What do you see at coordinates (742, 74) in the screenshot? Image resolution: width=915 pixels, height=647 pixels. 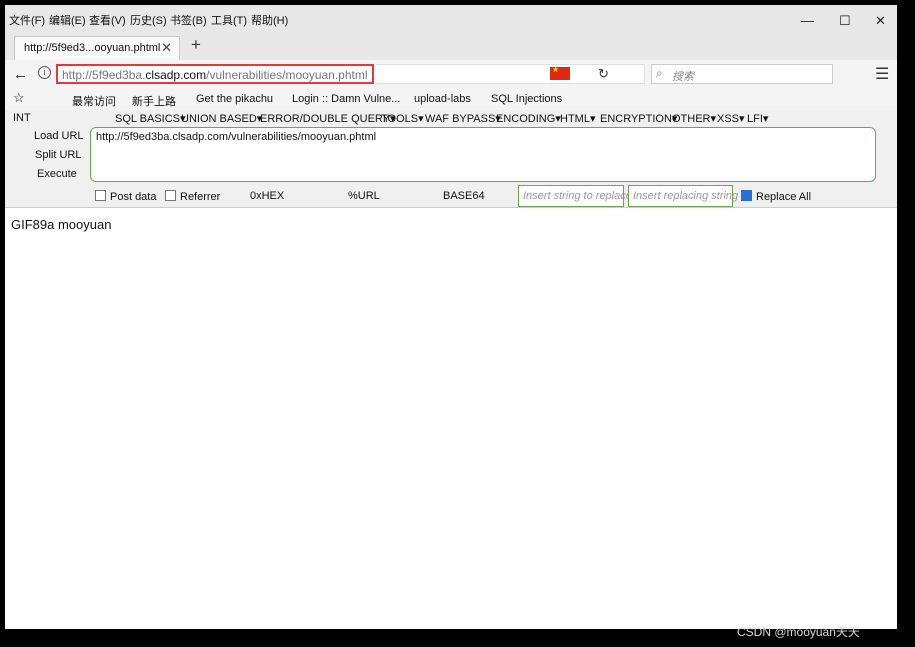 I see `search-box: ⌕ 搜索` at bounding box center [742, 74].